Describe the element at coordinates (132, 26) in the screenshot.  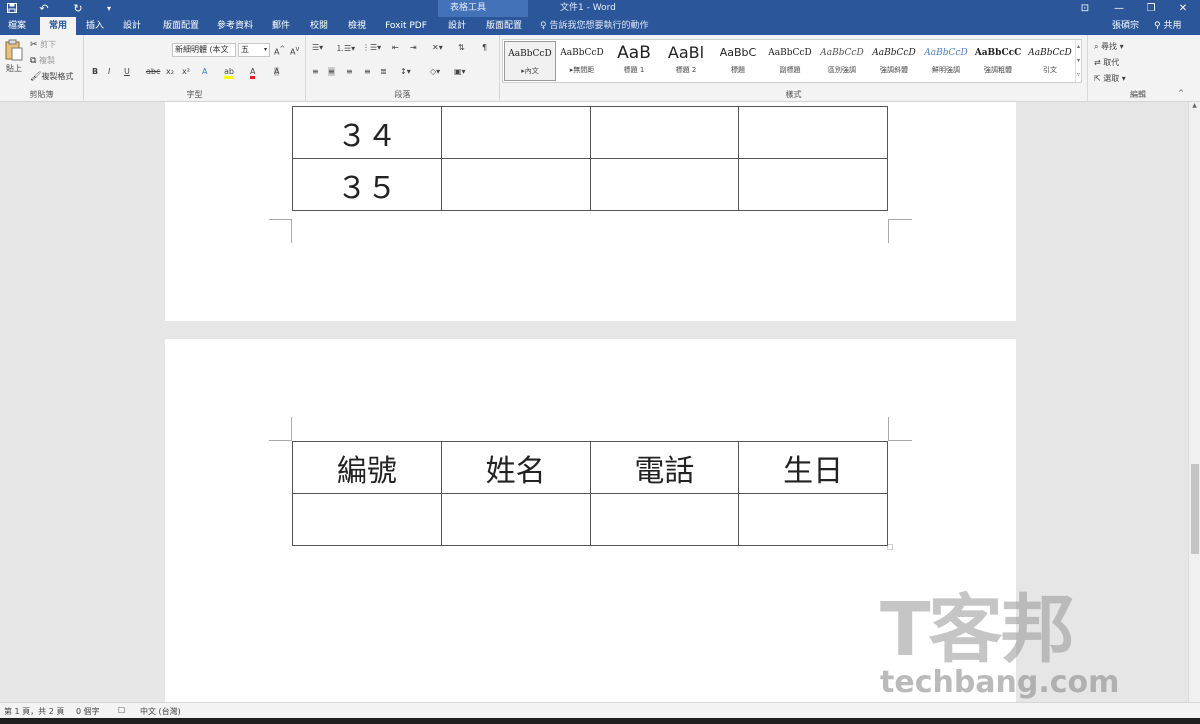
I see `tab-design: 設計` at that location.